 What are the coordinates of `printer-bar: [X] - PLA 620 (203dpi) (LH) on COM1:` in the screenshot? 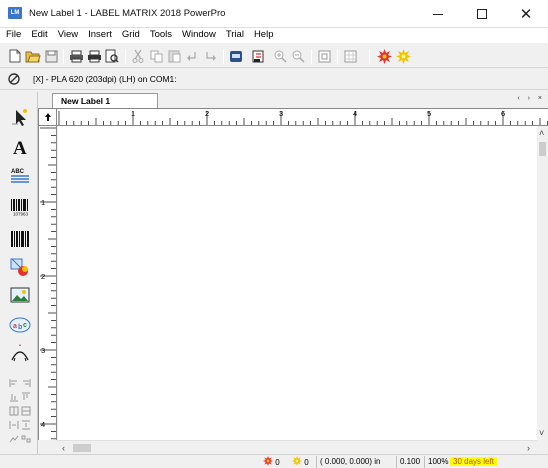 It's located at (274, 79).